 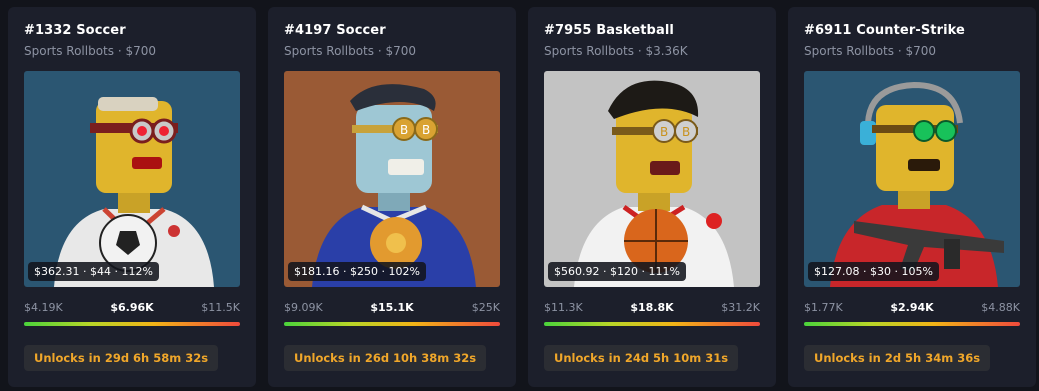 What do you see at coordinates (617, 271) in the screenshot?
I see `stats-badge: $560.92 · $120 · 111%` at bounding box center [617, 271].